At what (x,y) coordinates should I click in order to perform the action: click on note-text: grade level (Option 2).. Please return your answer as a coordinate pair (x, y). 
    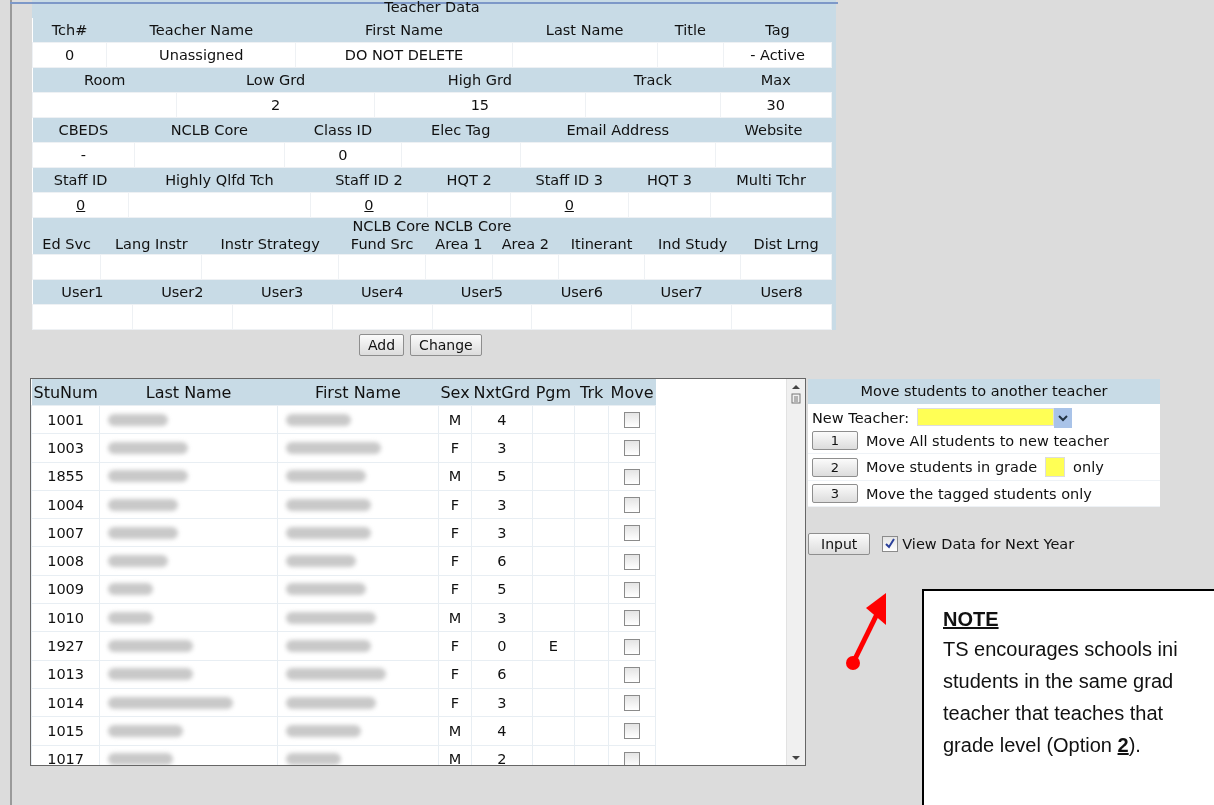
    Looking at the image, I should click on (1042, 745).